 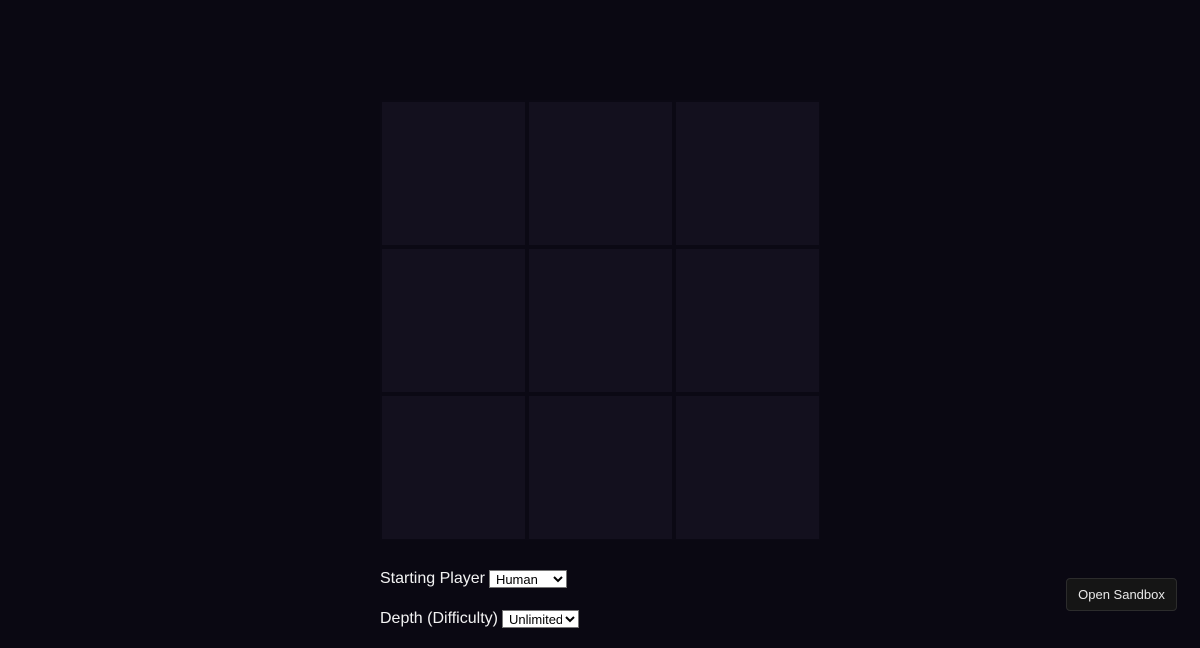 What do you see at coordinates (432, 578) in the screenshot?
I see `starting-player-label: Starting Player` at bounding box center [432, 578].